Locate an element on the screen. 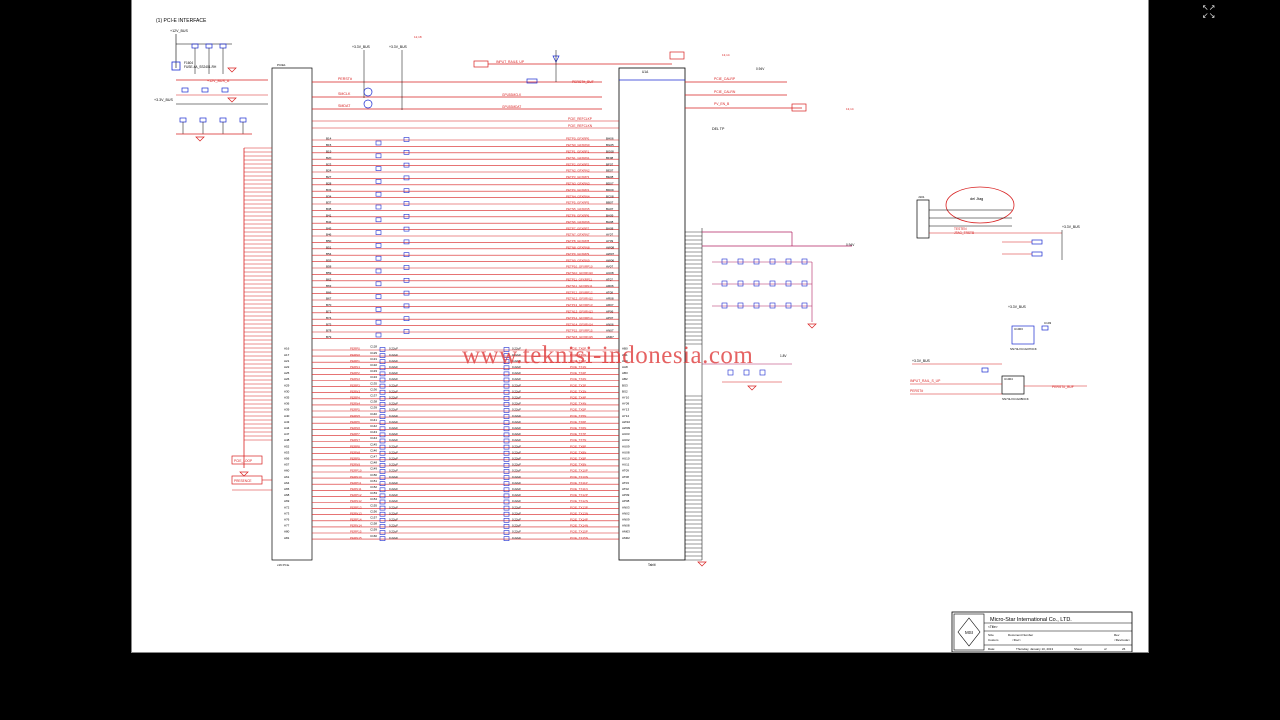 This screenshot has height=720, width=1280. sheet-ref-3: 12,18 is located at coordinates (418, 37).